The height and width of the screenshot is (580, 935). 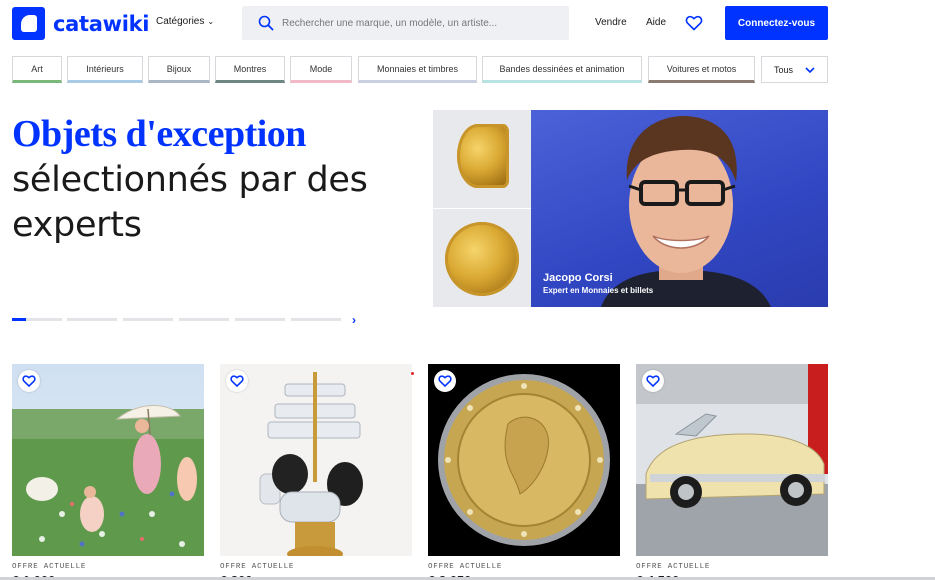 I want to click on lot-image-coin, so click(x=524, y=460).